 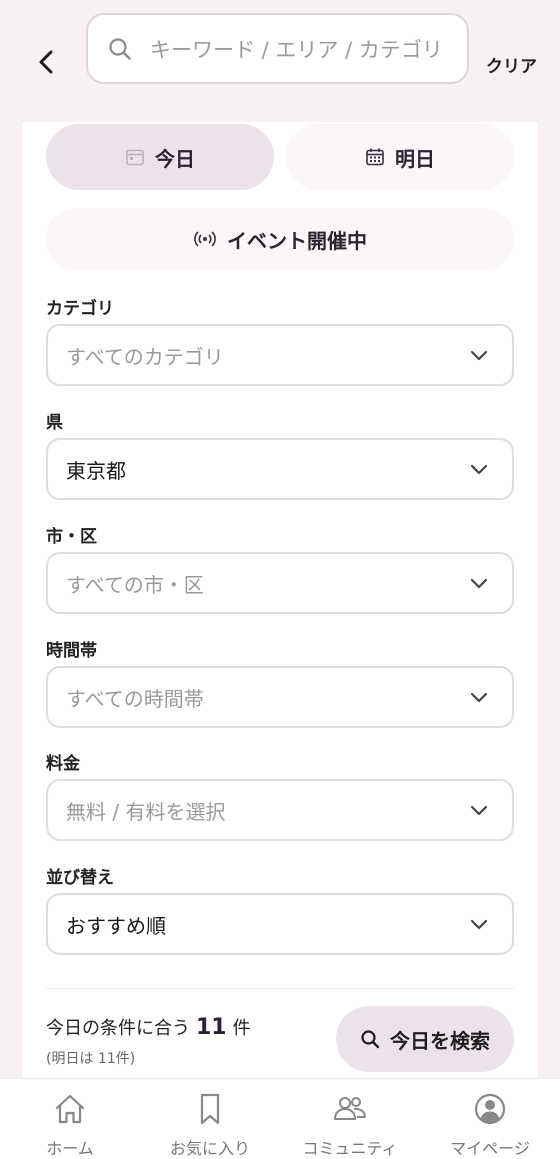 I want to click on time-select: すべての時間帯, so click(x=280, y=697).